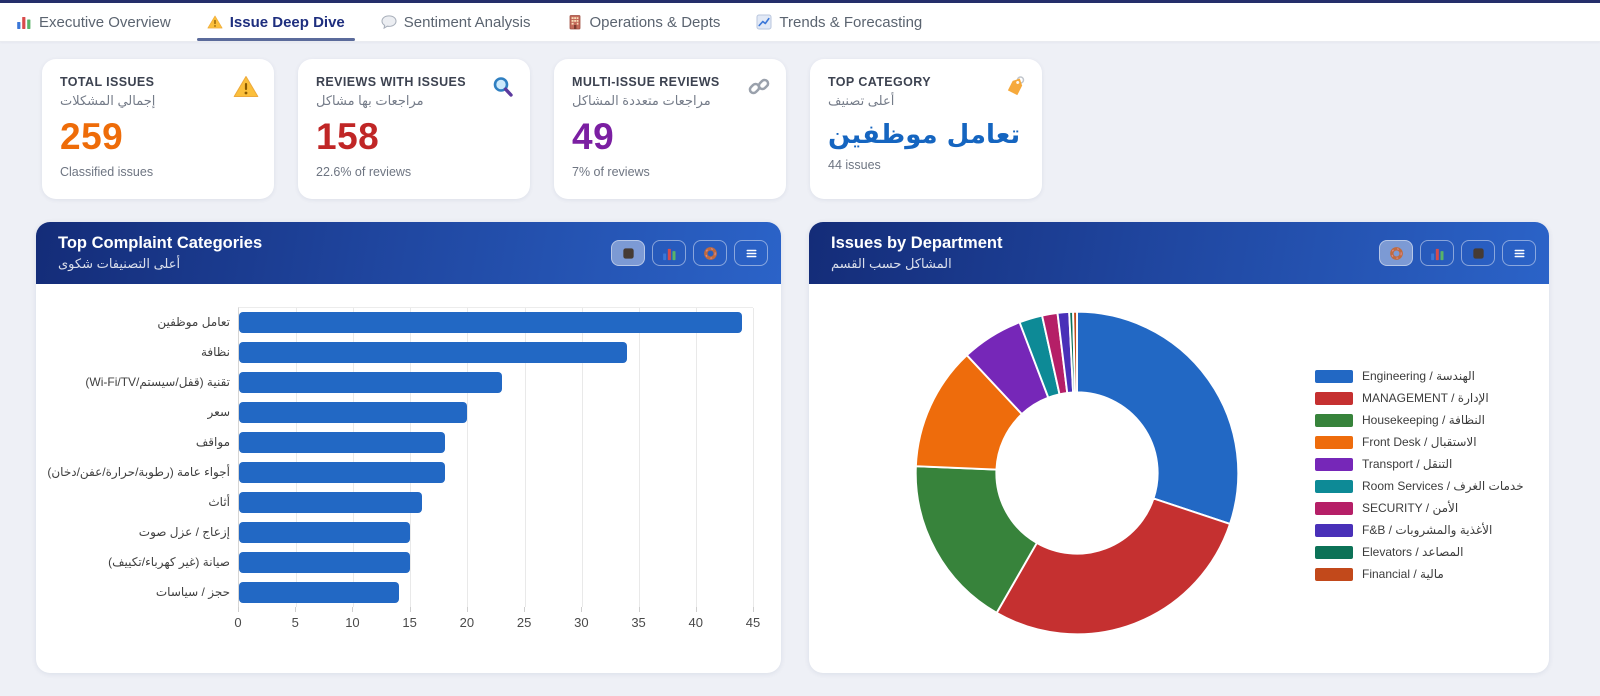 Image resolution: width=1600 pixels, height=696 pixels. I want to click on bar-chart-icon, so click(24, 22).